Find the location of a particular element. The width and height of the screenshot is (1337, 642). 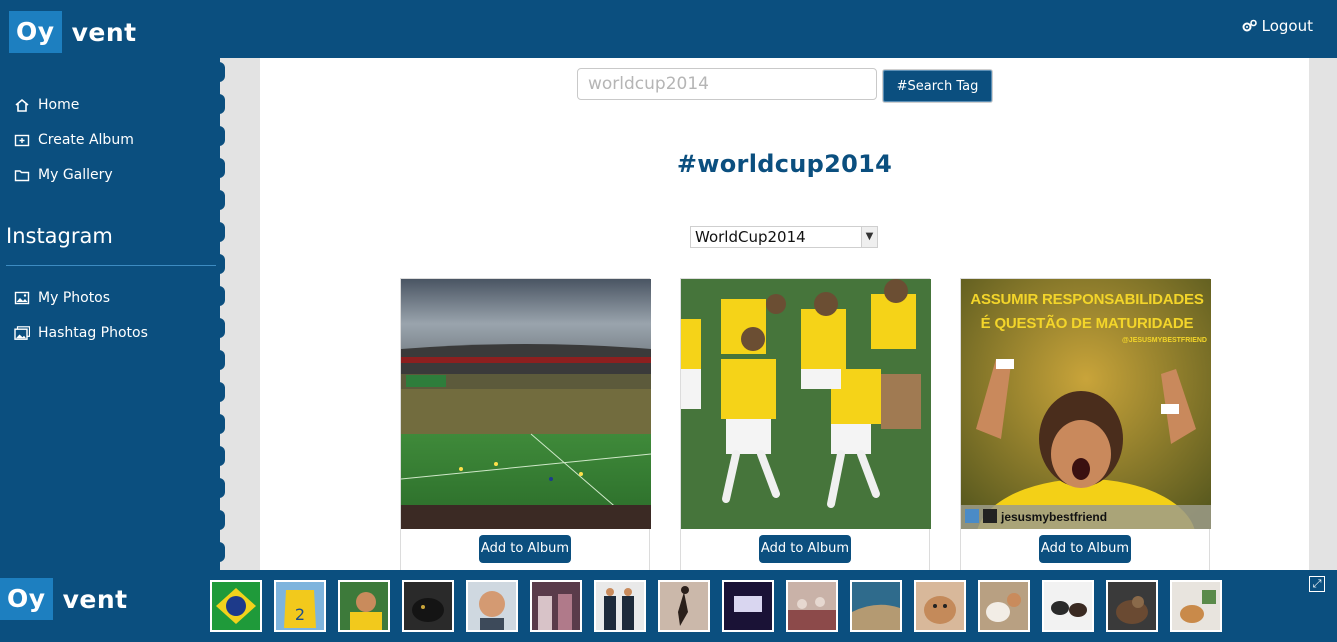

sidebar-item-my-gallery: My Gallery is located at coordinates (63, 175).